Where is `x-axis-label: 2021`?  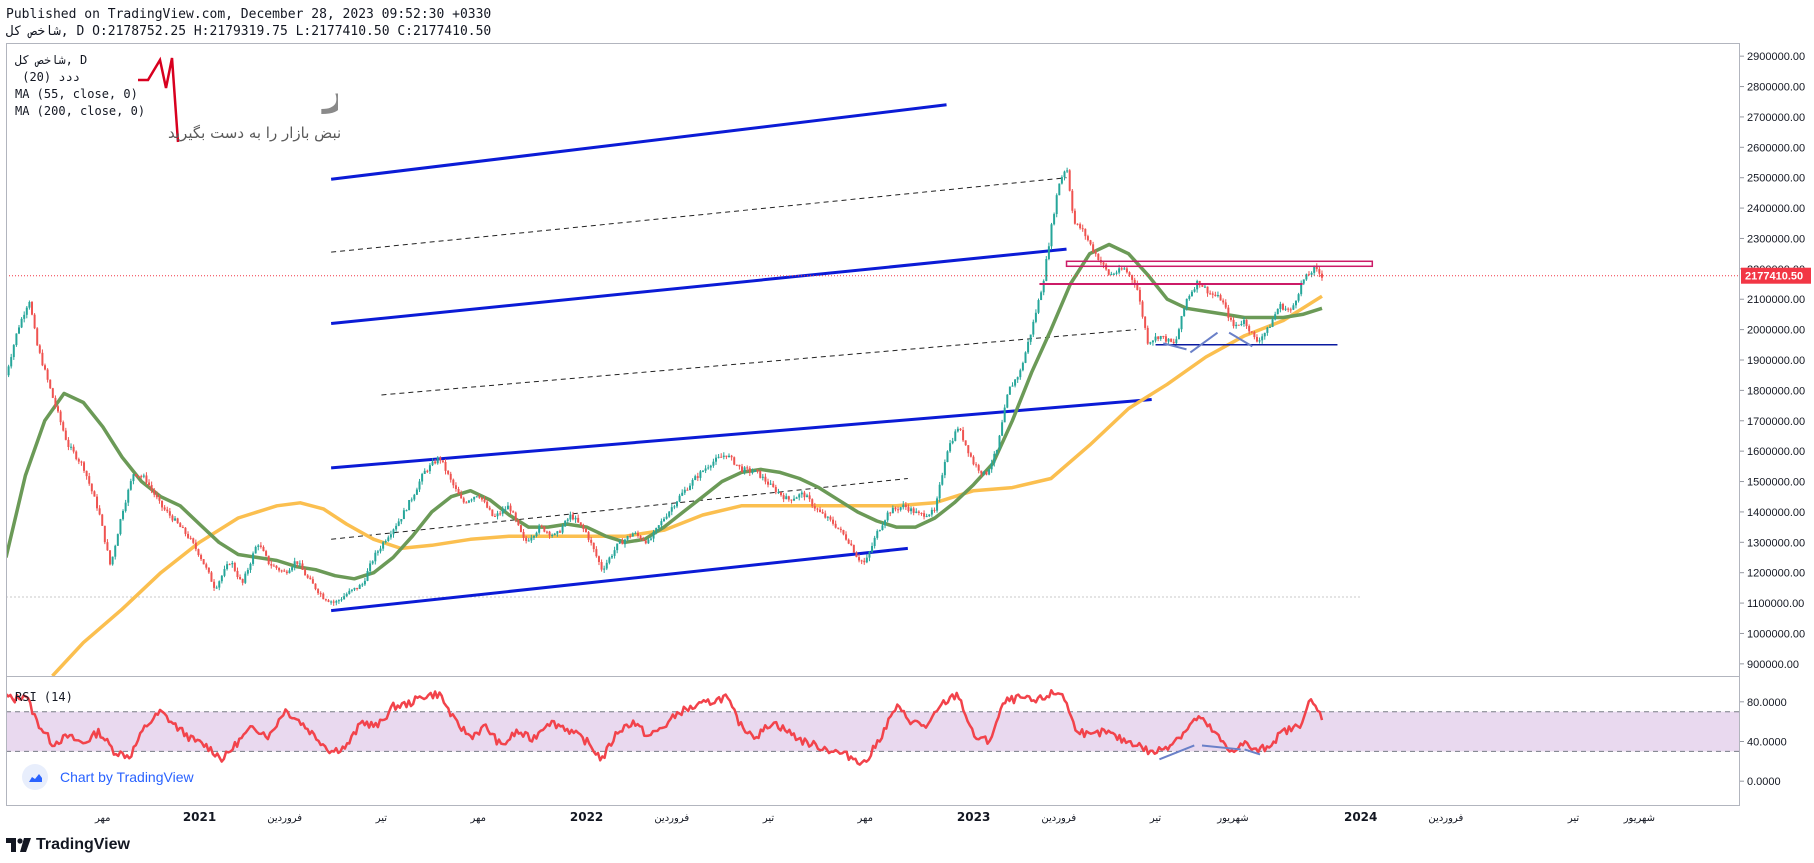 x-axis-label: 2021 is located at coordinates (199, 817).